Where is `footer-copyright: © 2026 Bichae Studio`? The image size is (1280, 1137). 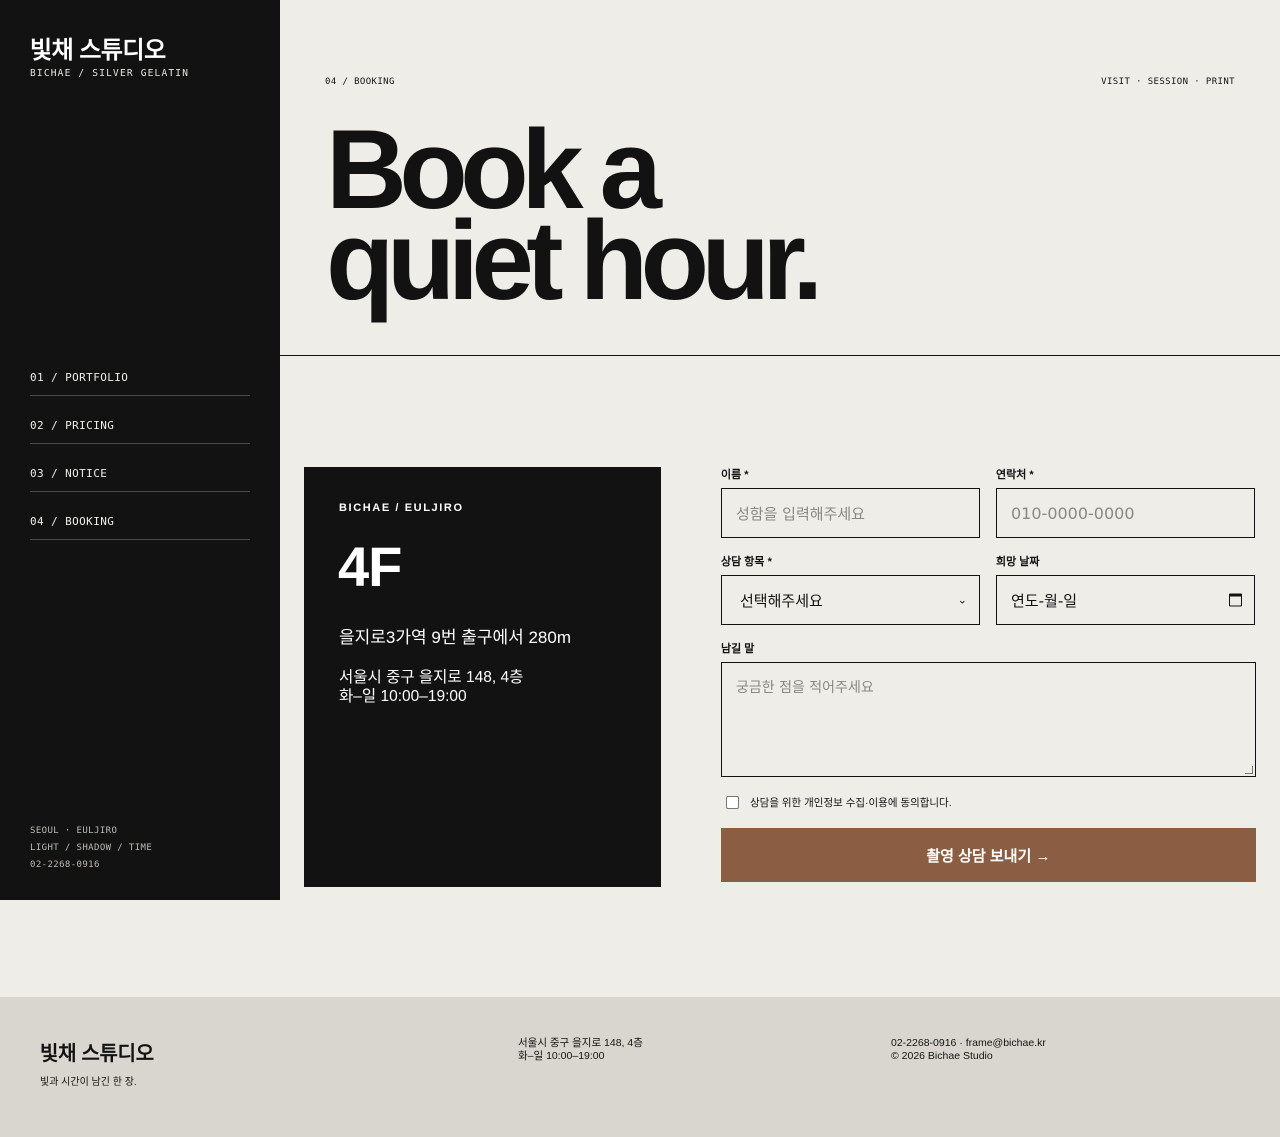
footer-copyright: © 2026 Bichae Studio is located at coordinates (942, 1056).